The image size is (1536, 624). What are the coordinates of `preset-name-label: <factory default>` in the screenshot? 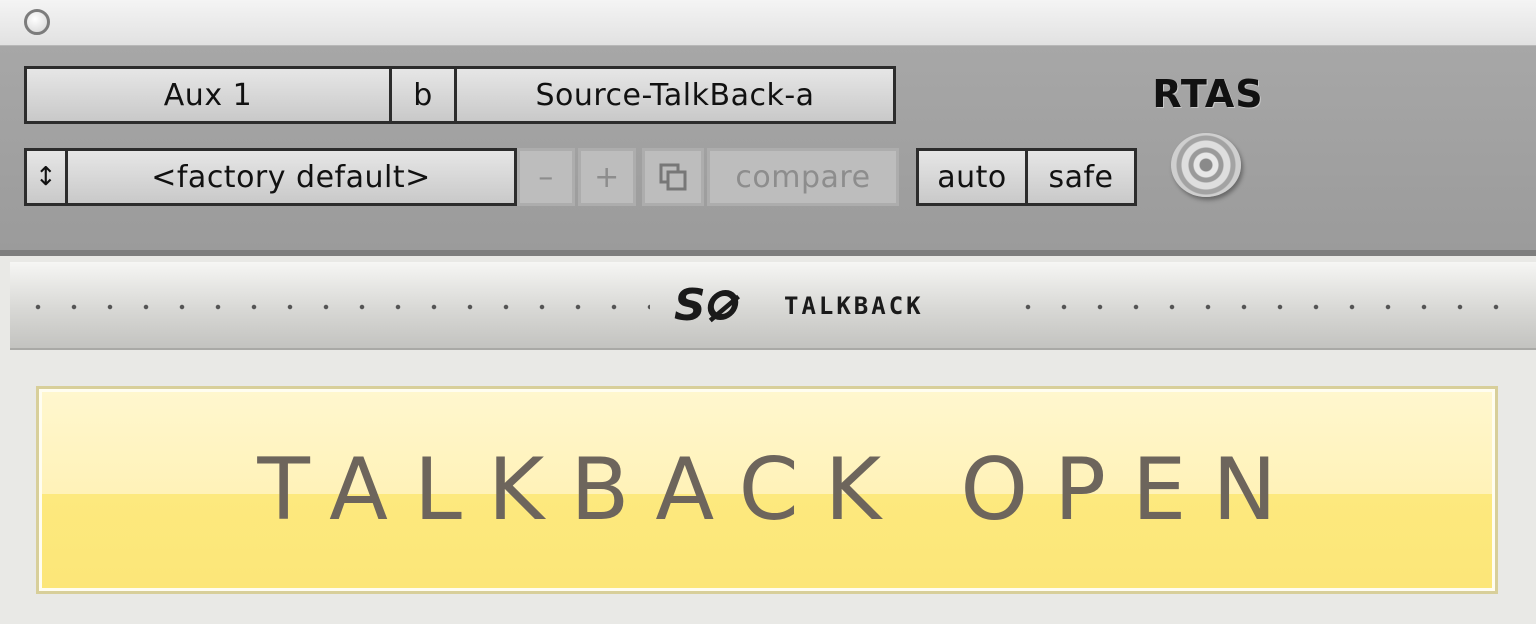 It's located at (291, 177).